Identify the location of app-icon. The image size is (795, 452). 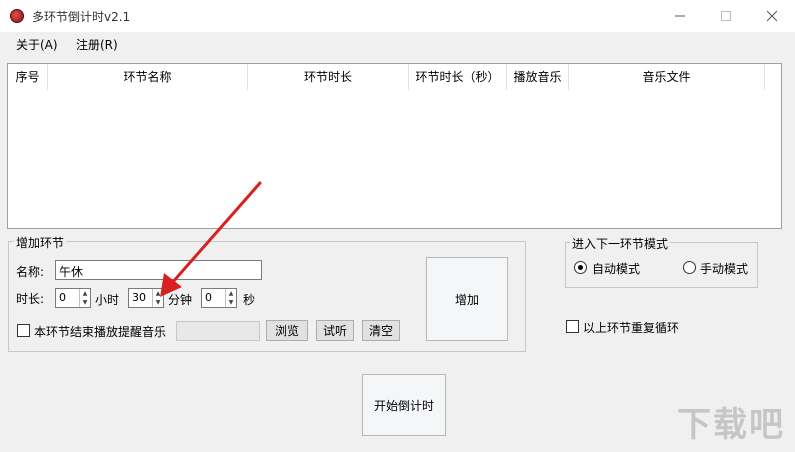
(17, 16).